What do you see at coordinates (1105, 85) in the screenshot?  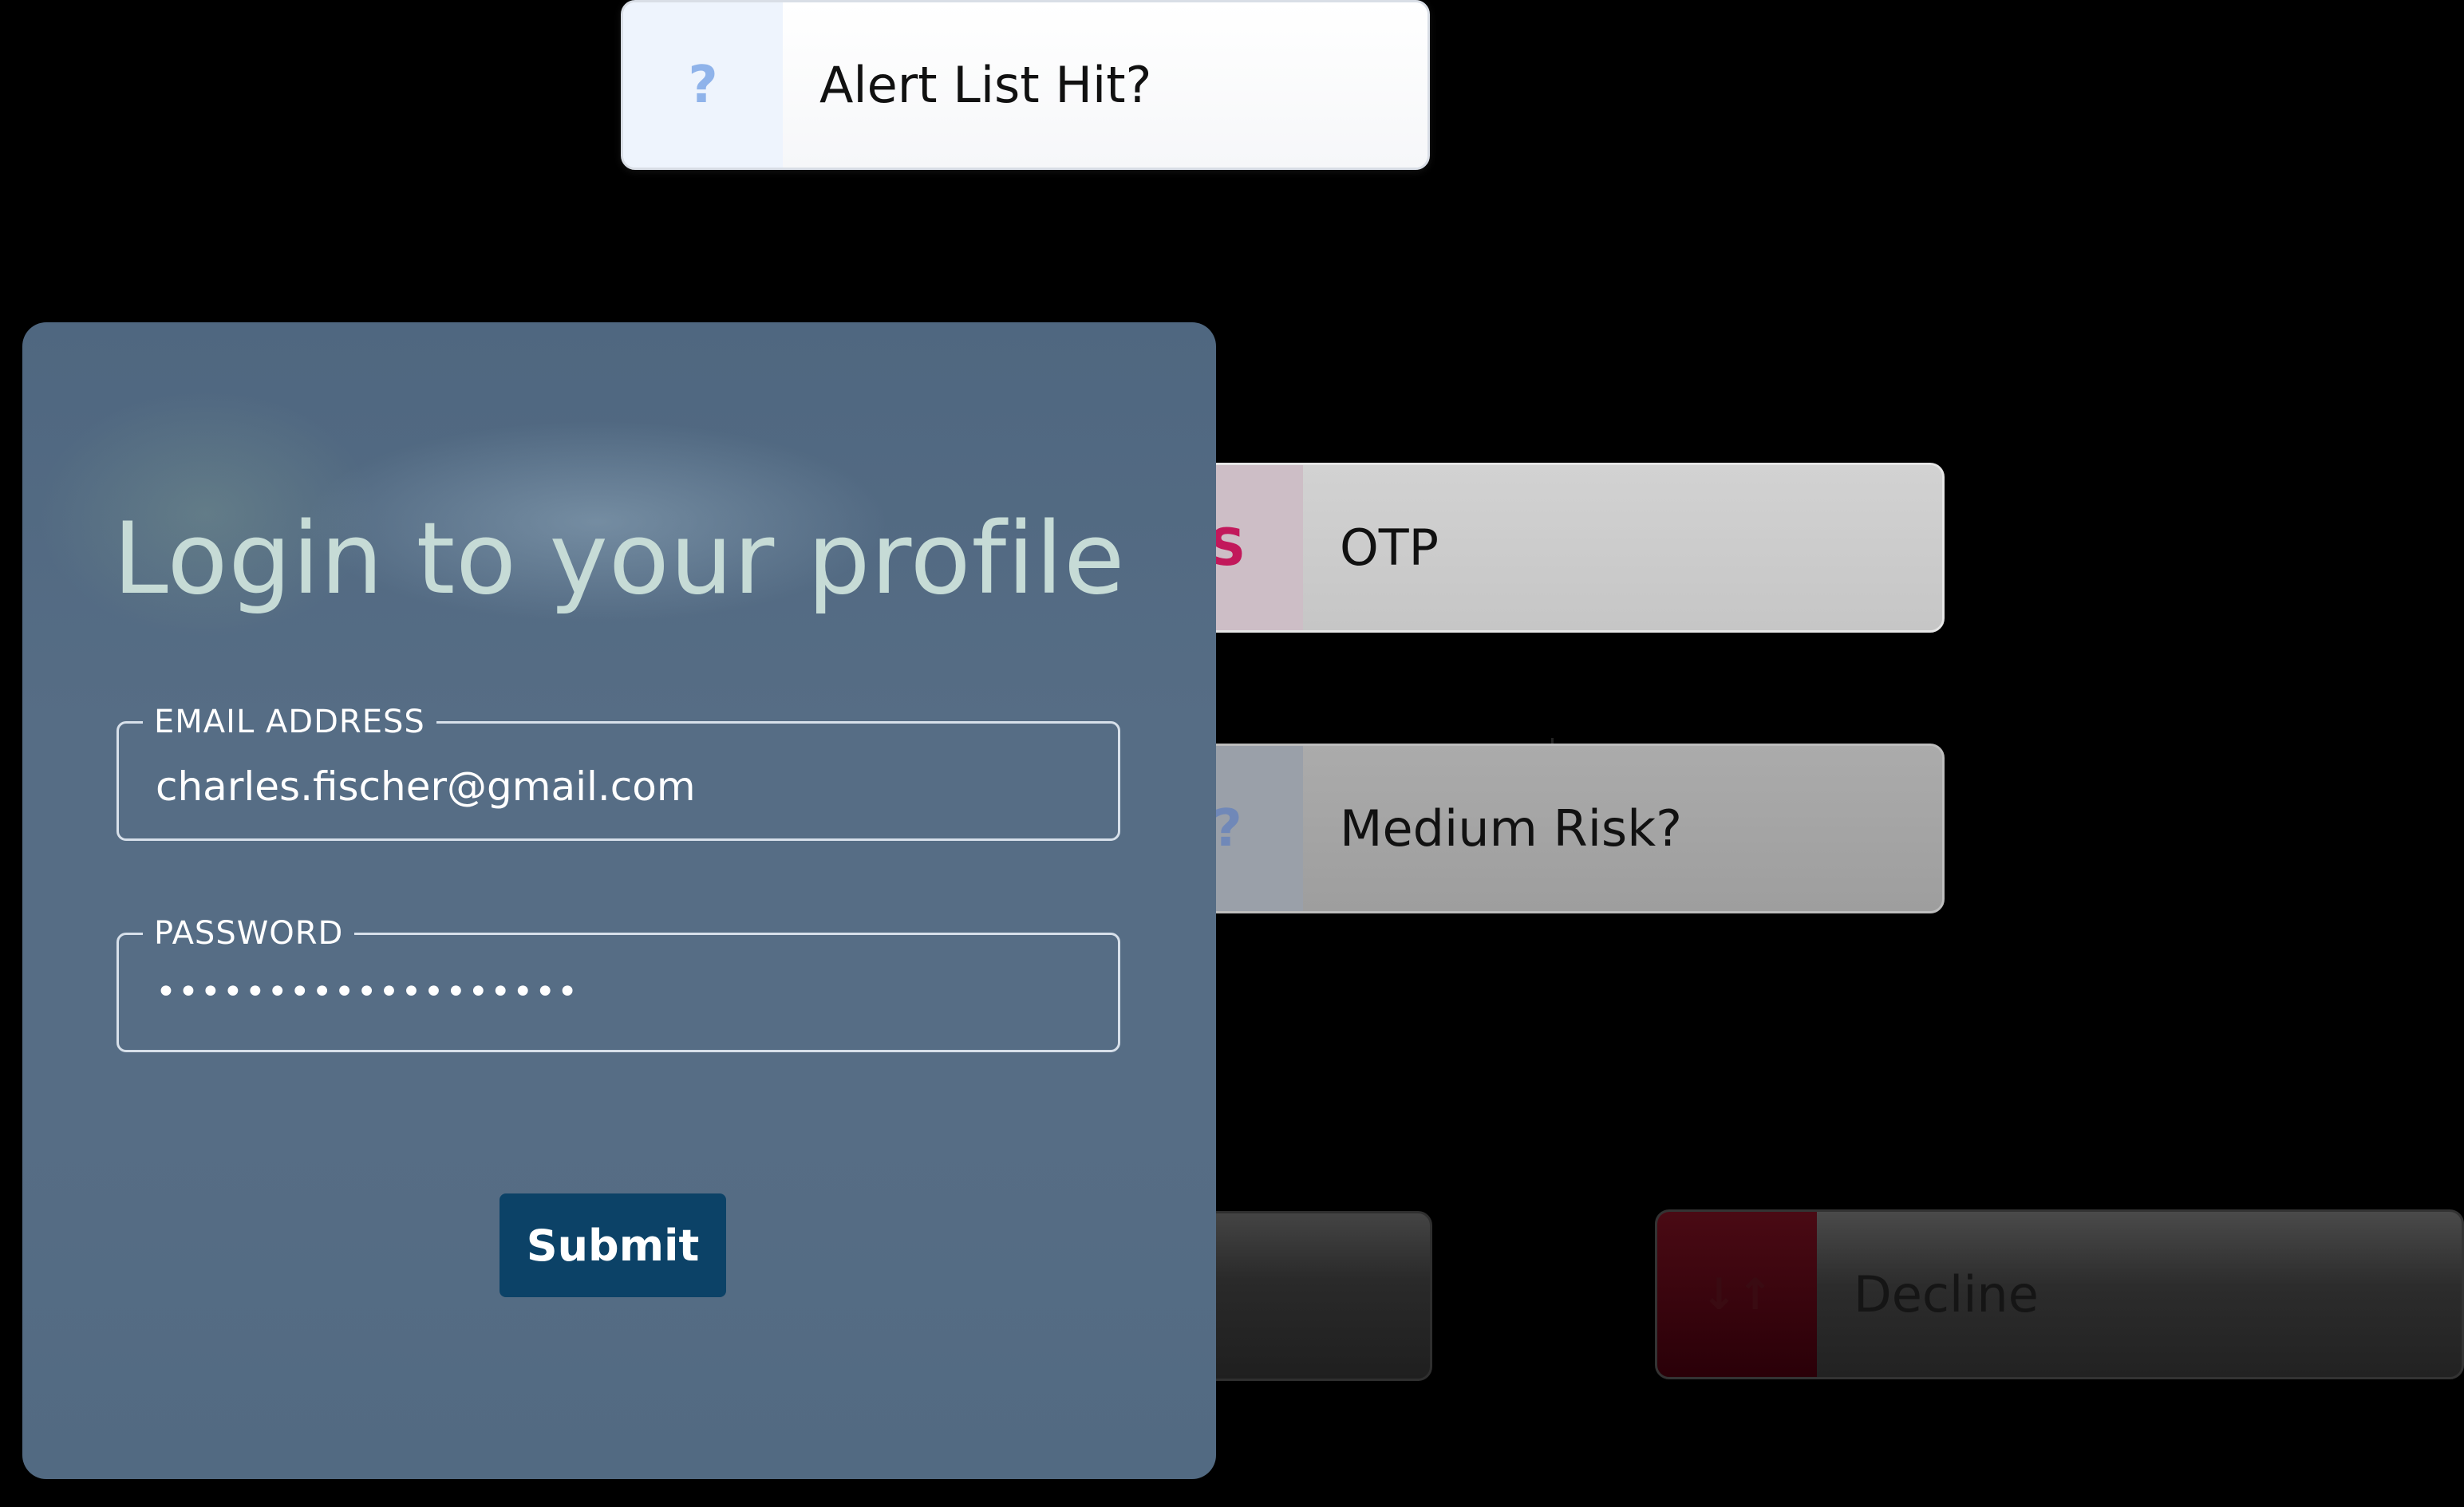 I see `flow-node-label: Alert List Hit?` at bounding box center [1105, 85].